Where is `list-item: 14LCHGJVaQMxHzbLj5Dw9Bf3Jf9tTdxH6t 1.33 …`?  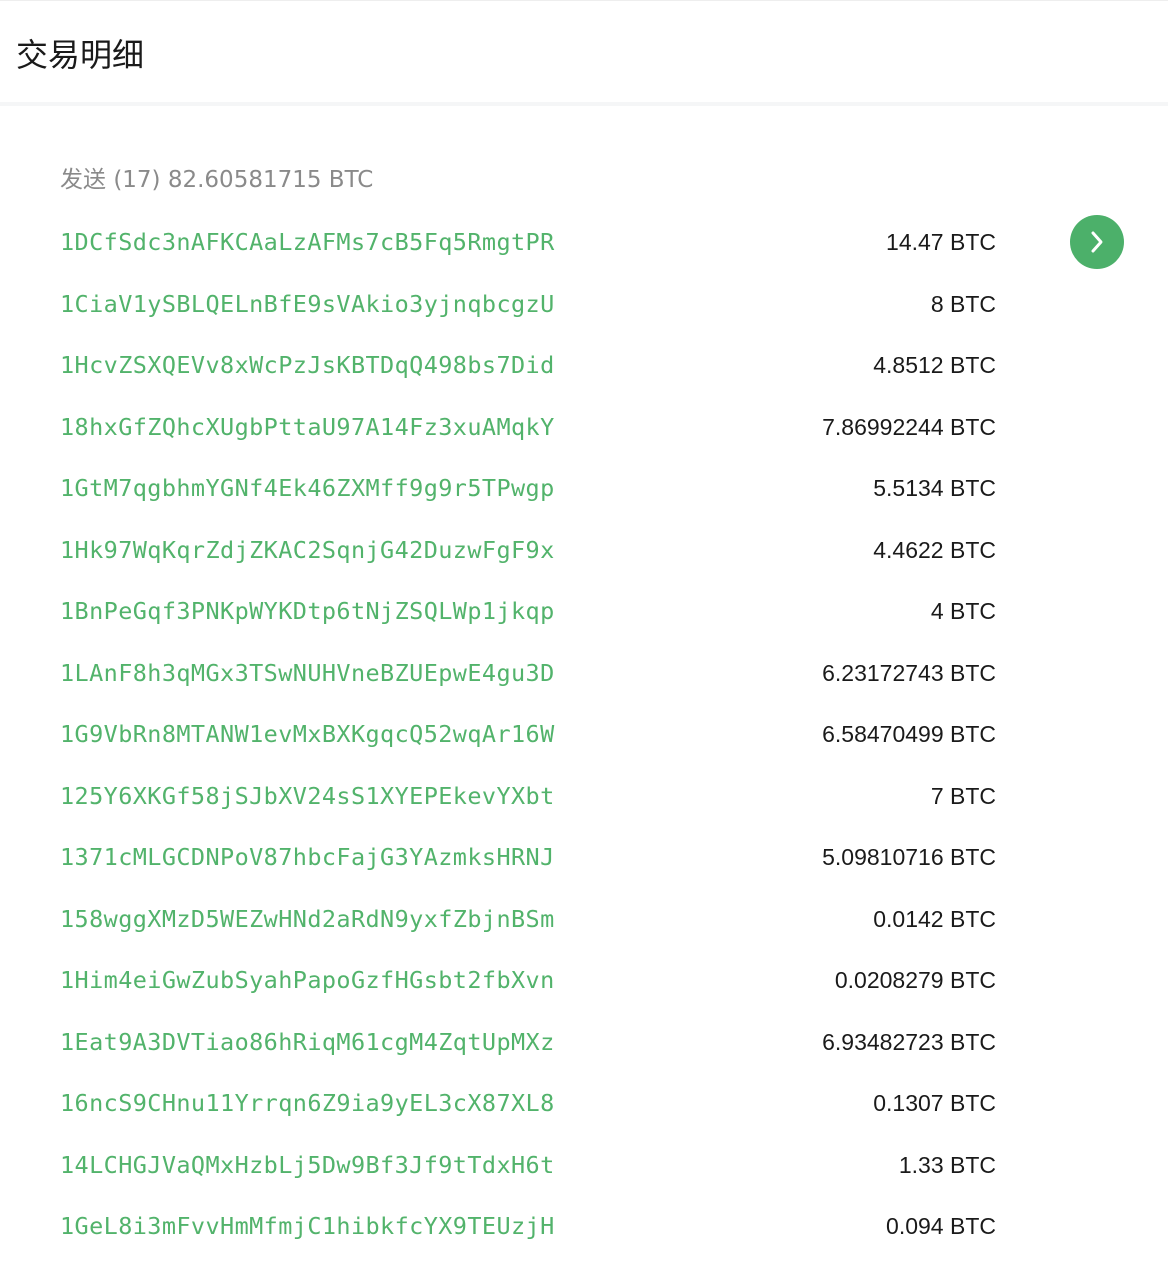 list-item: 14LCHGJVaQMxHzbLj5Dw9Bf3Jf9tTdxH6t 1.33 … is located at coordinates (584, 1166).